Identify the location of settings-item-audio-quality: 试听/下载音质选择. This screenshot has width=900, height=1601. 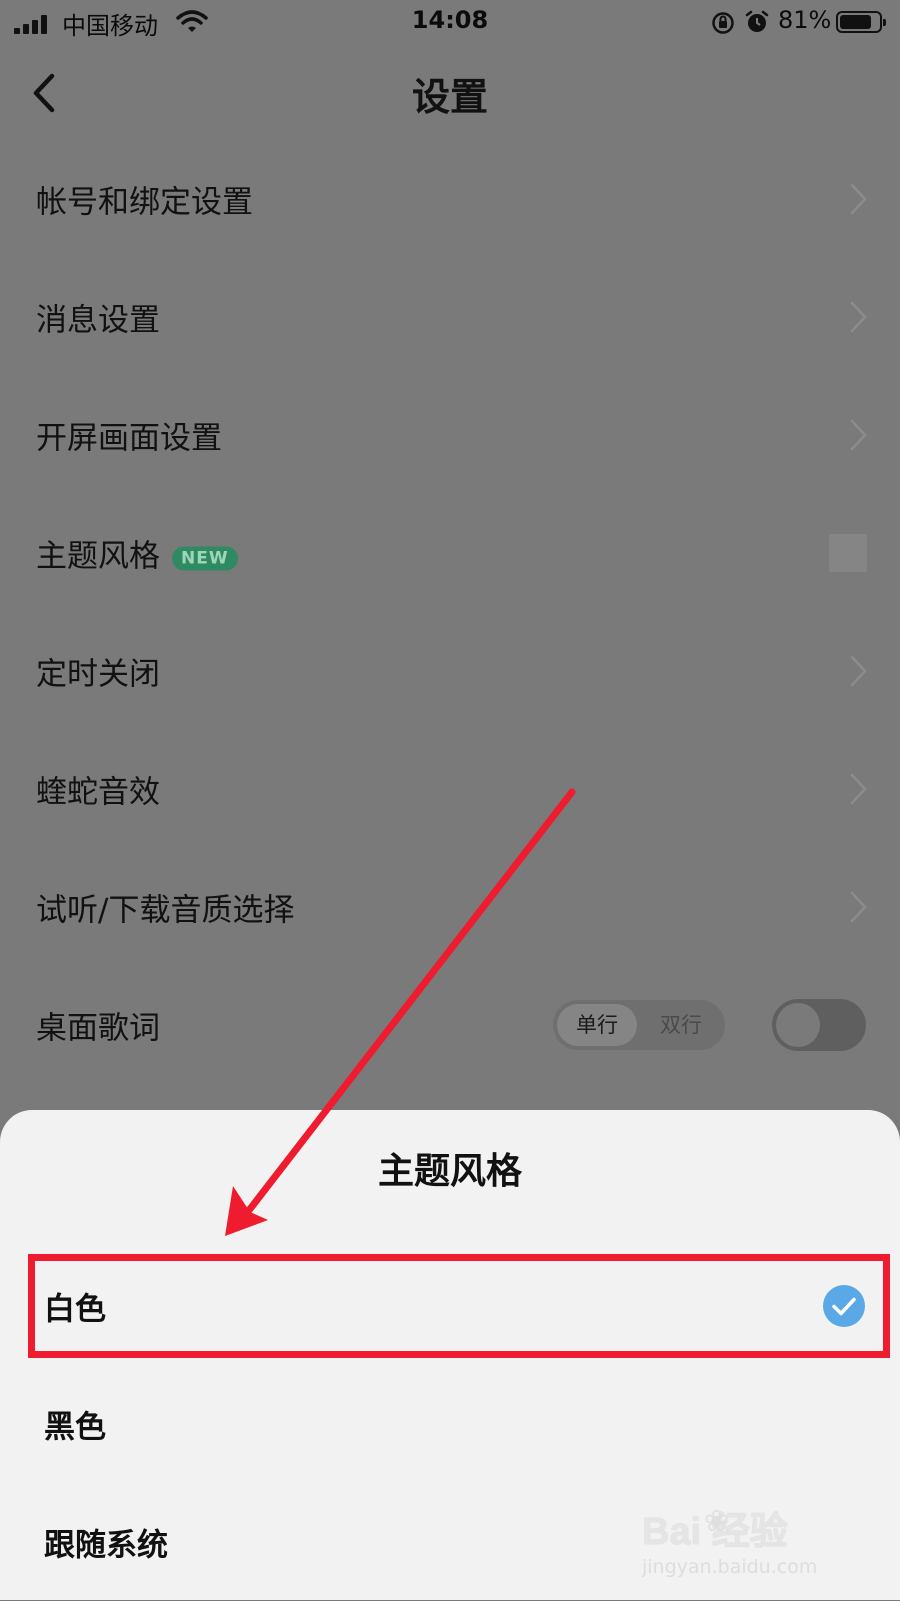
(450, 907).